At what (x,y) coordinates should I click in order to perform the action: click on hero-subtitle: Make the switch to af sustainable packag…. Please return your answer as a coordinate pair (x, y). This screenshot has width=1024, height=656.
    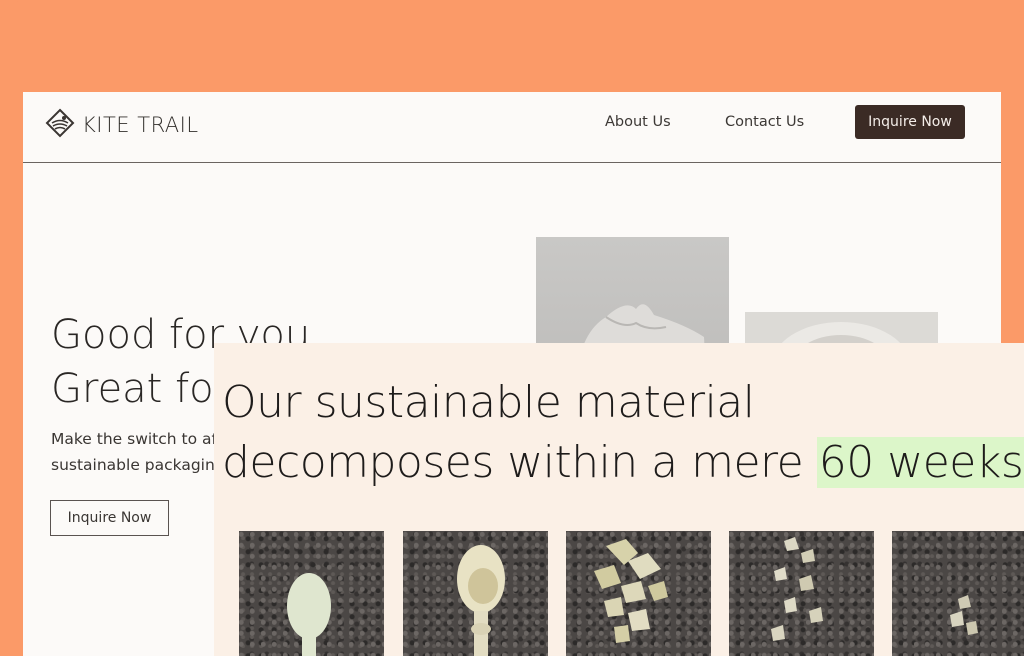
    Looking at the image, I should click on (134, 452).